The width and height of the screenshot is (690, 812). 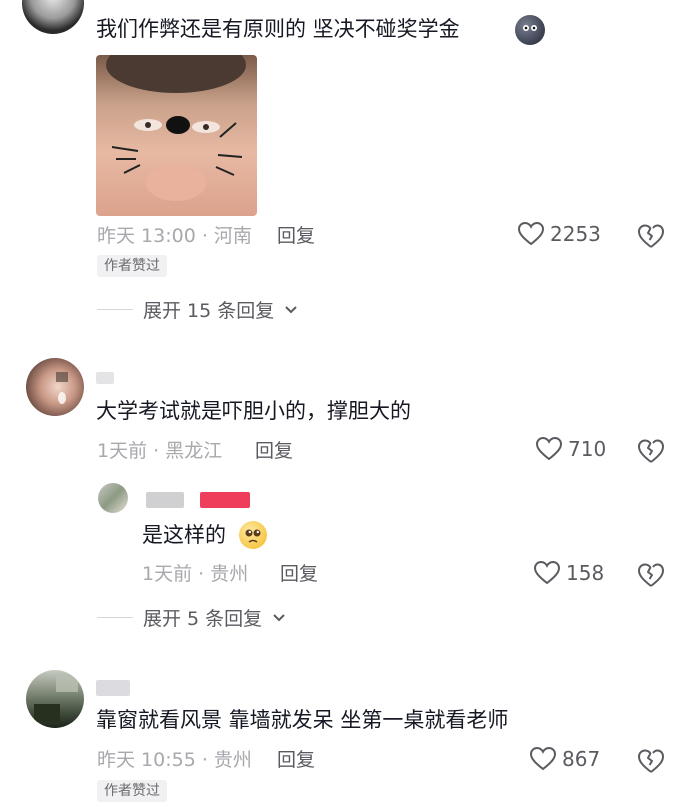 I want to click on comment-image, so click(x=176, y=135).